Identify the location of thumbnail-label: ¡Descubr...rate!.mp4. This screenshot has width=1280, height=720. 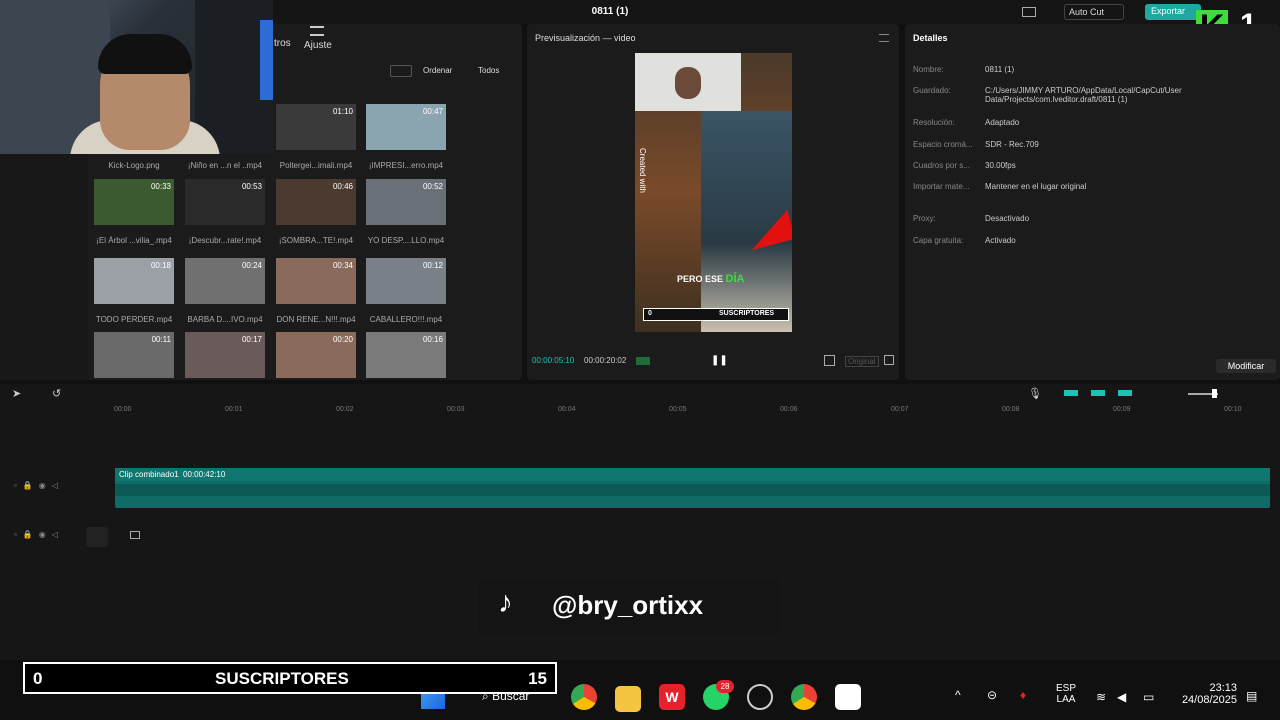
(225, 240).